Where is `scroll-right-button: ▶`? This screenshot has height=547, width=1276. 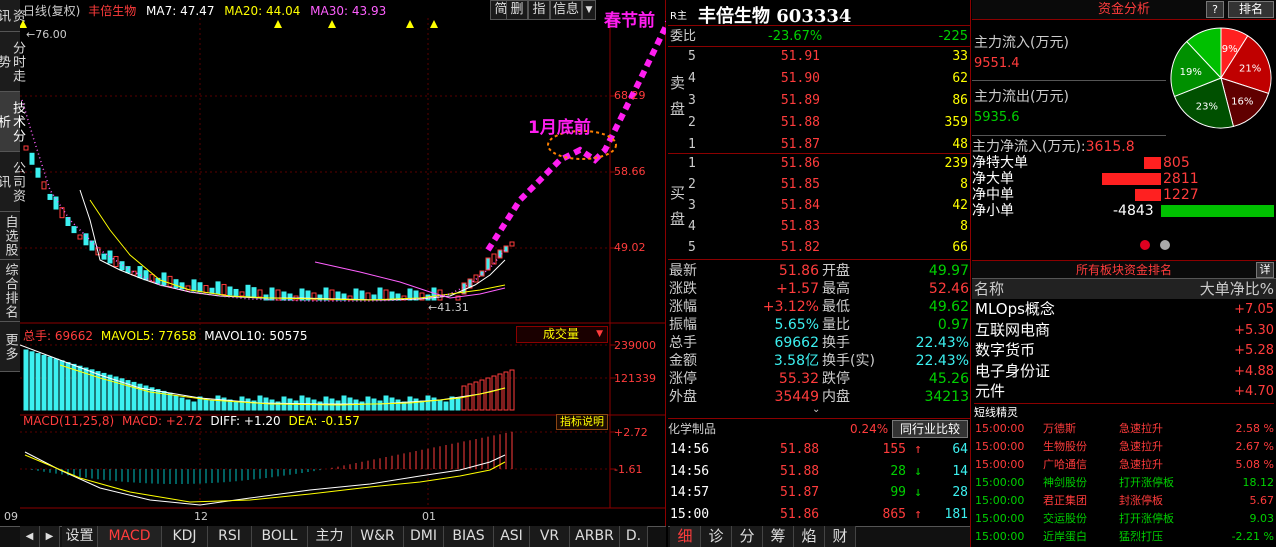 scroll-right-button: ▶ is located at coordinates (50, 536).